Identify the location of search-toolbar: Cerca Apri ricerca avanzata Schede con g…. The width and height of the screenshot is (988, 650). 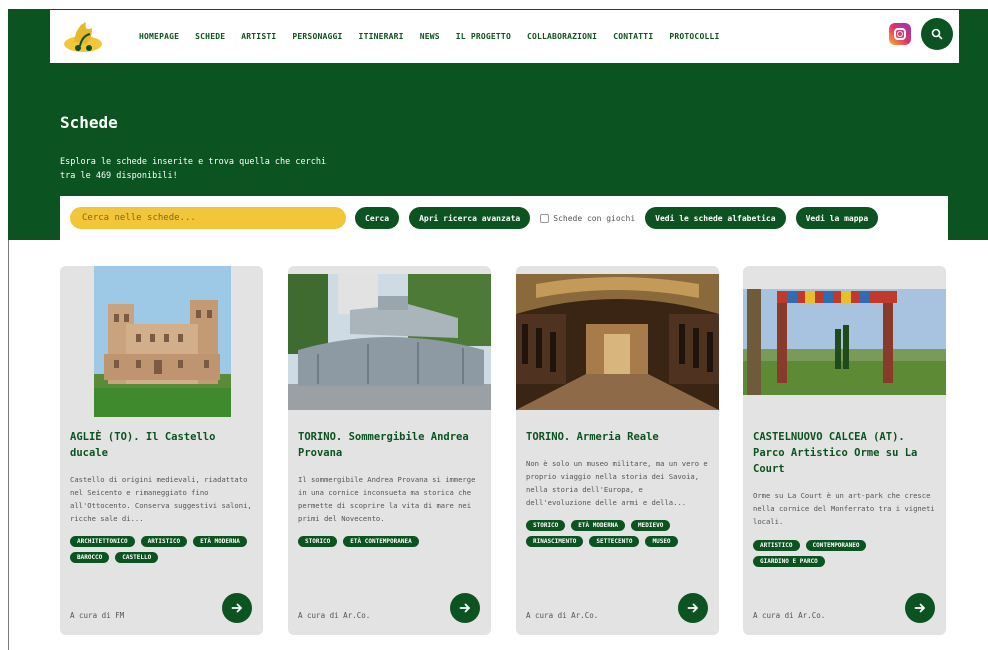
(504, 218).